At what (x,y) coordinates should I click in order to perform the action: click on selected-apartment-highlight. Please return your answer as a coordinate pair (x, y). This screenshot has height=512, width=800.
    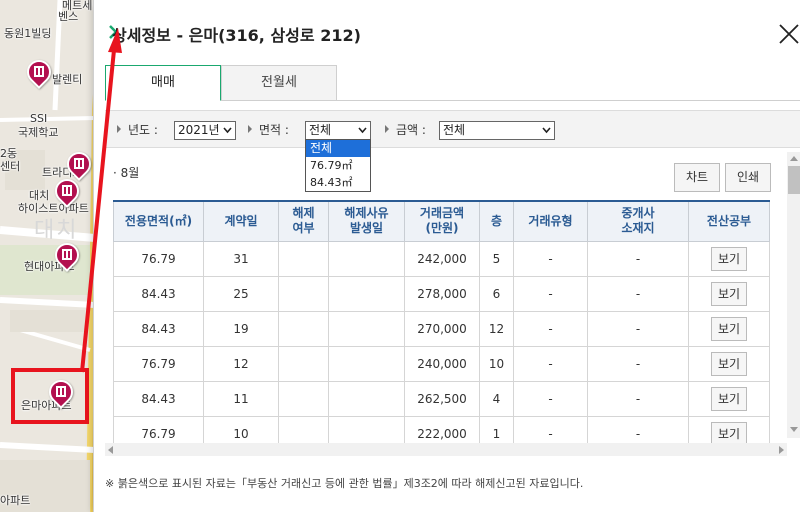
    Looking at the image, I should click on (50, 396).